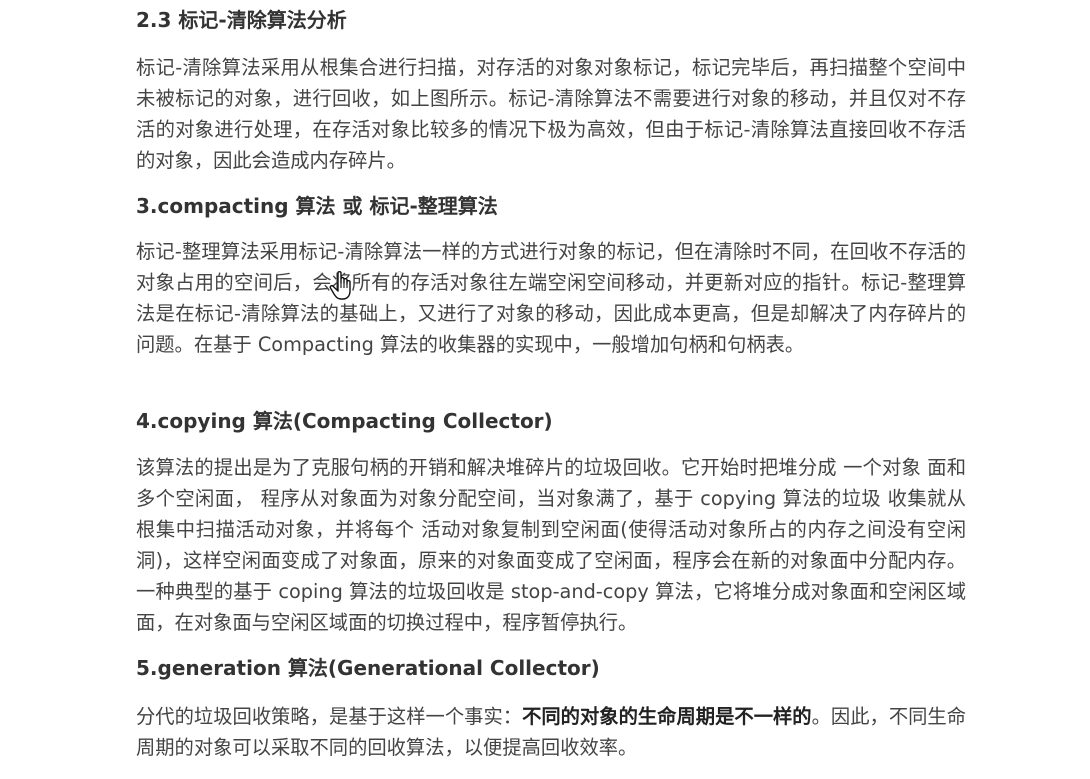  I want to click on section-heading-copying: 4.copying 算法(Compacting Collector), so click(344, 421).